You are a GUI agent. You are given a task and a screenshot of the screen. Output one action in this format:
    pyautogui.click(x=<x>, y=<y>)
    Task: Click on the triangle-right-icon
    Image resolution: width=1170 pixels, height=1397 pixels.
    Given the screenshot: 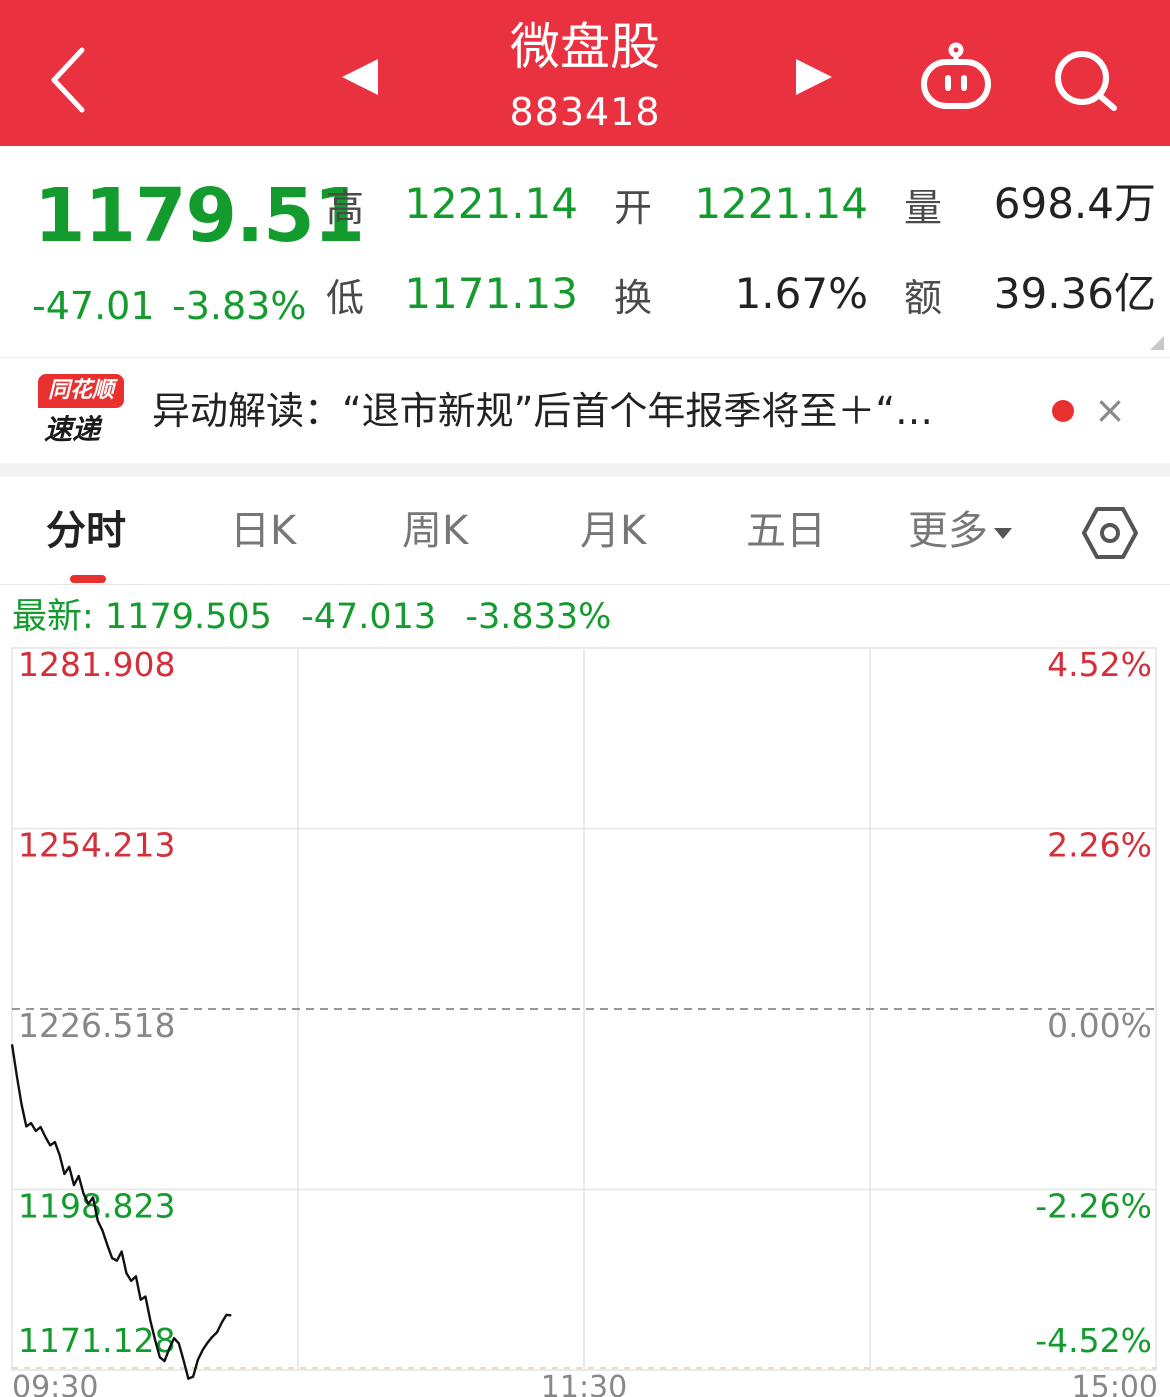 What is the action you would take?
    pyautogui.click(x=814, y=77)
    